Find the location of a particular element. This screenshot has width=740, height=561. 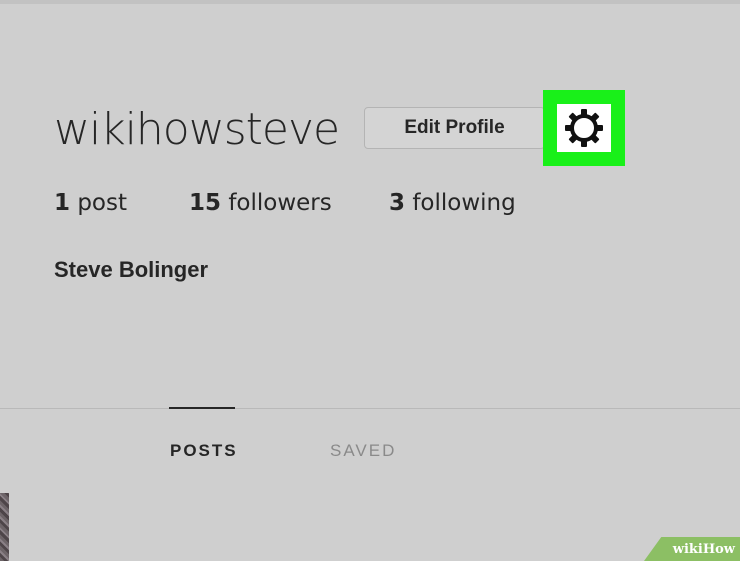

following-label: following is located at coordinates (464, 203).